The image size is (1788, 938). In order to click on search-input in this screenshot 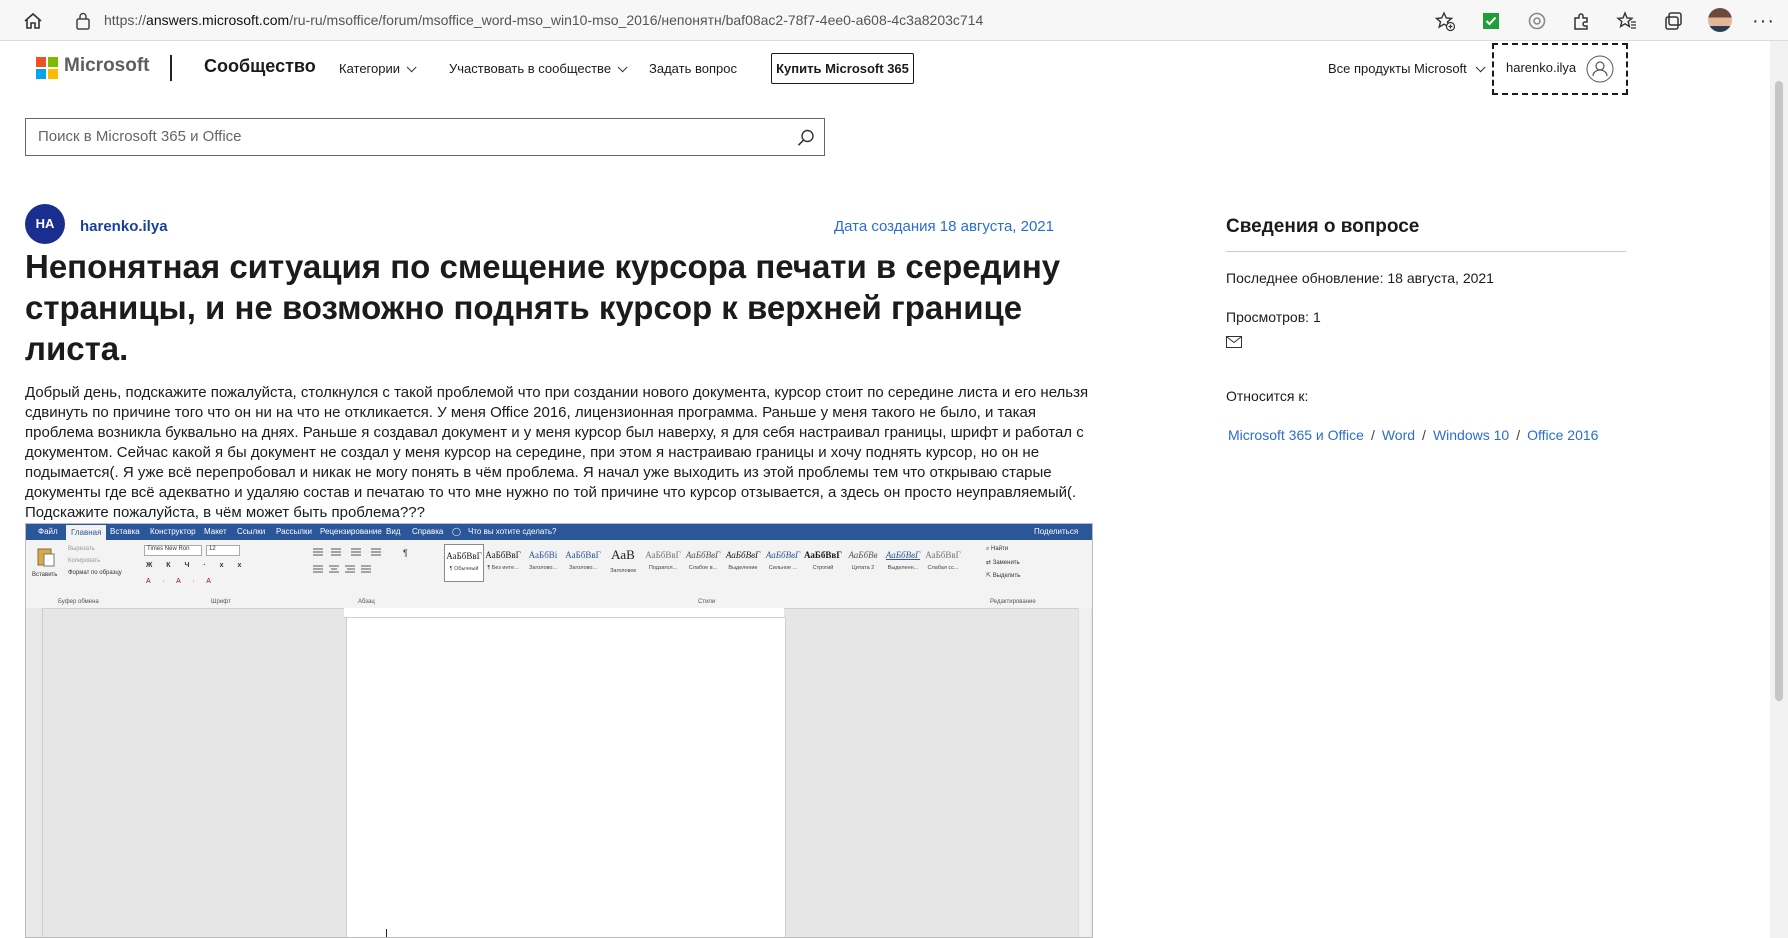, I will do `click(408, 136)`.